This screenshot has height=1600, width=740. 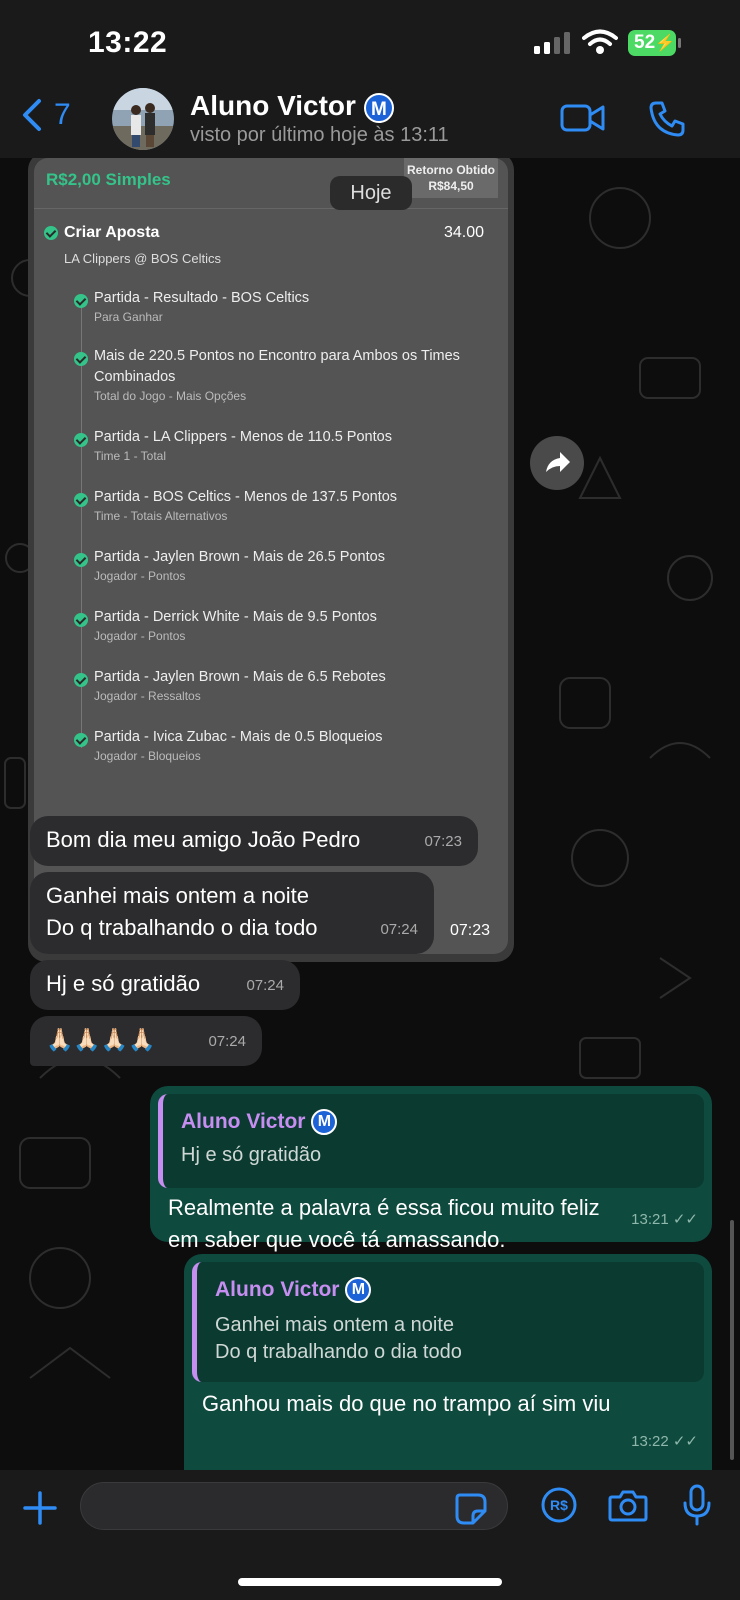 I want to click on contact-avatar, so click(x=143, y=119).